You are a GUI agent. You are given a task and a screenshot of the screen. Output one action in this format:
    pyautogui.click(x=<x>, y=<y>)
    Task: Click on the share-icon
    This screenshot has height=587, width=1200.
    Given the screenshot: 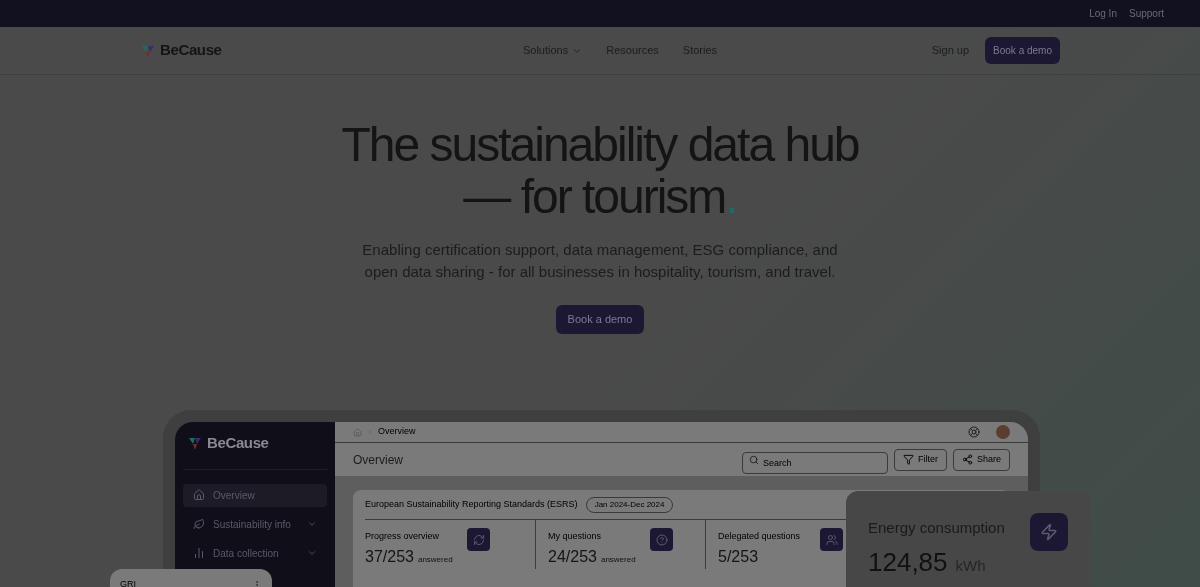 What is the action you would take?
    pyautogui.click(x=967, y=460)
    